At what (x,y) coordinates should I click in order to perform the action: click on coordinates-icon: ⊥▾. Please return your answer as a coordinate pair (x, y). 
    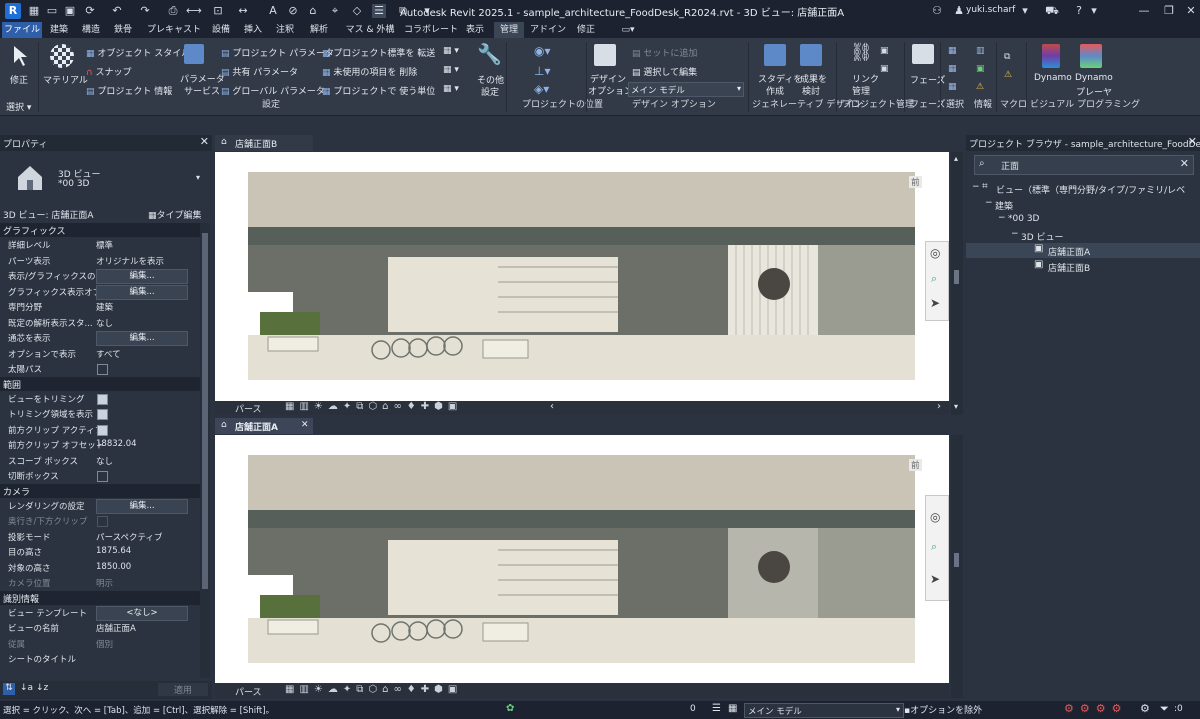
    Looking at the image, I should click on (542, 71).